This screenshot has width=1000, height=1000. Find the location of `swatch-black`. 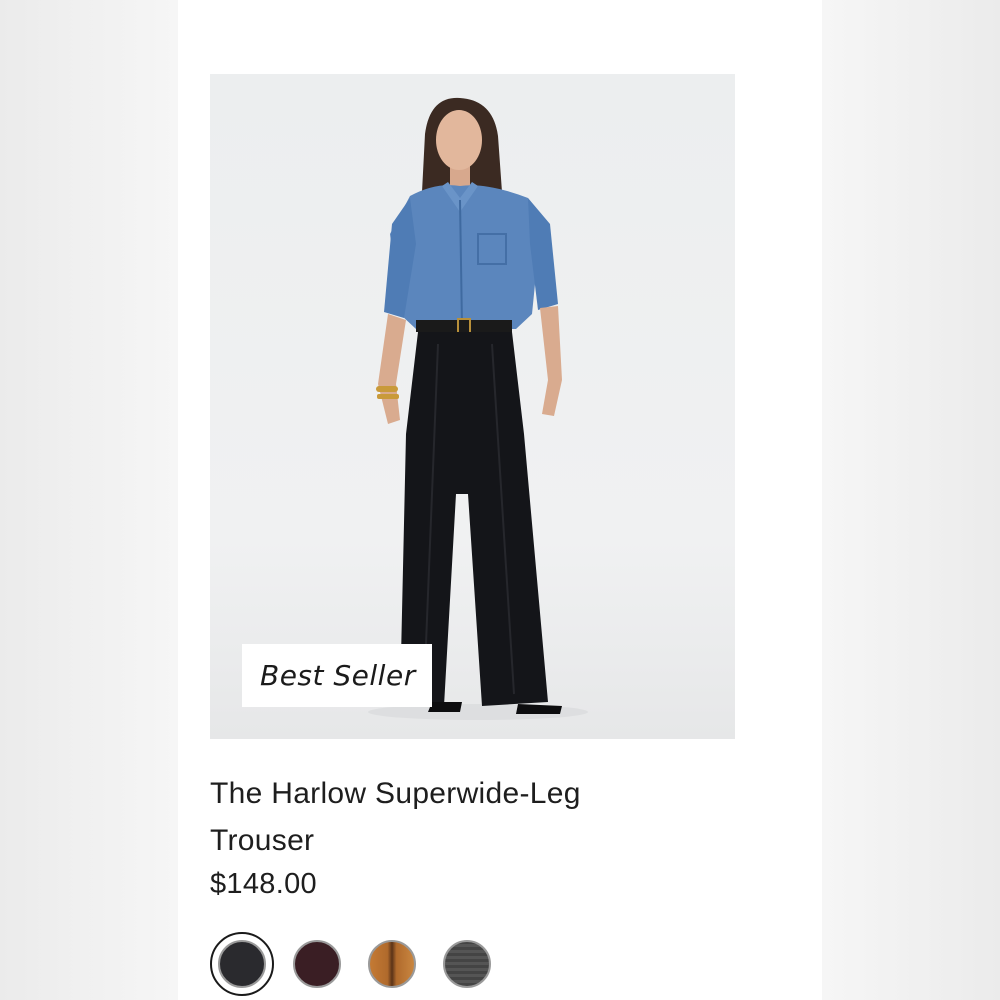

swatch-black is located at coordinates (242, 964).